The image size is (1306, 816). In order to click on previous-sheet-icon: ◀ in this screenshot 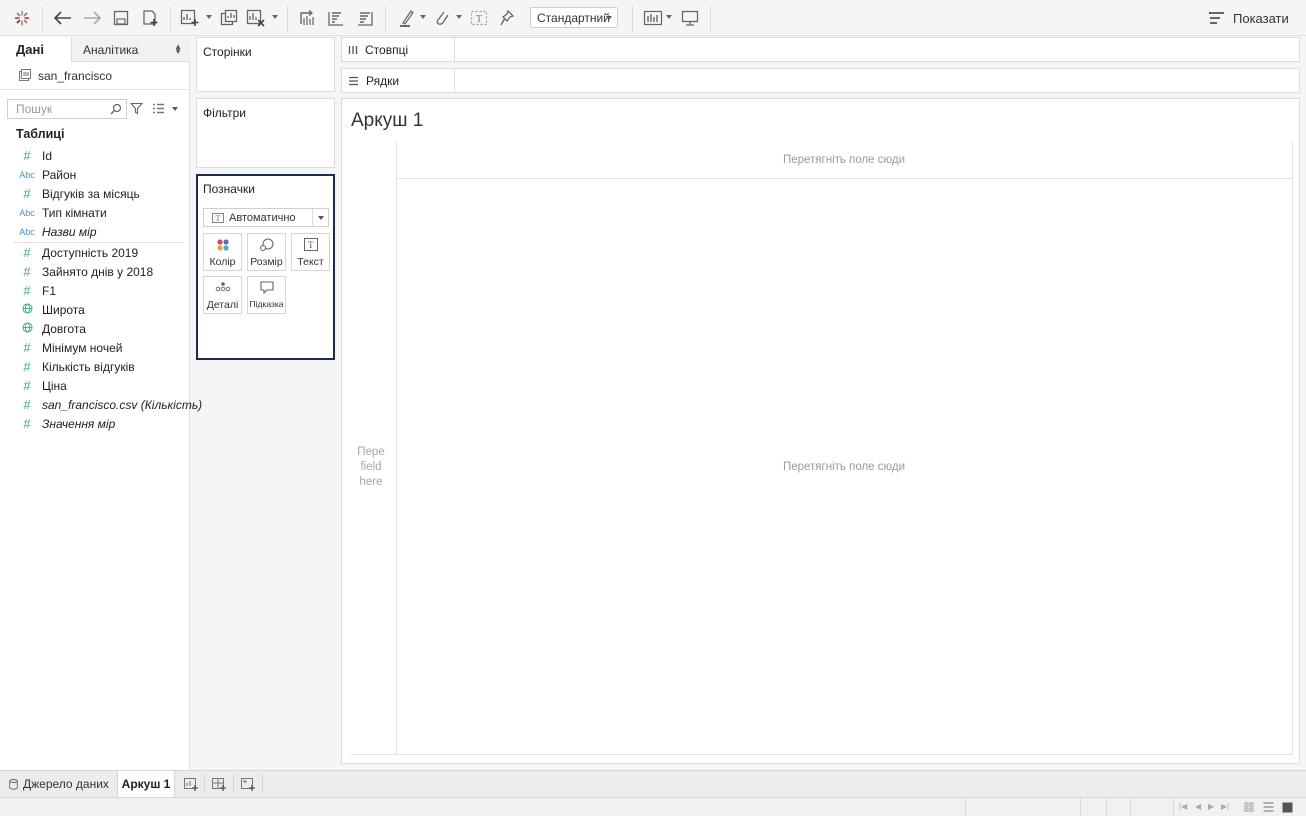, I will do `click(1198, 806)`.